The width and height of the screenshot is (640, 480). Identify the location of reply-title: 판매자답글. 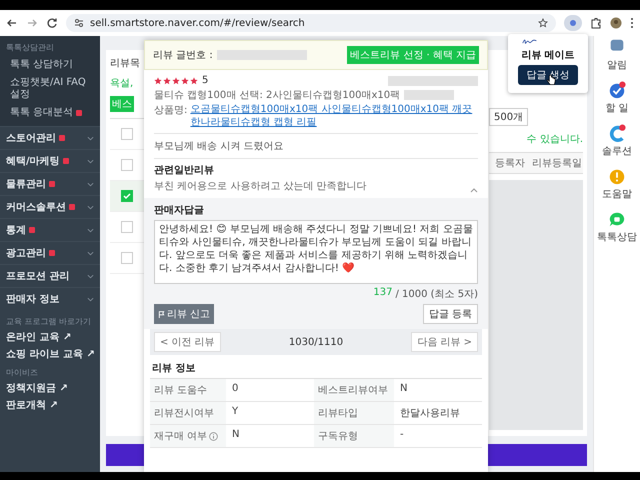
(179, 210).